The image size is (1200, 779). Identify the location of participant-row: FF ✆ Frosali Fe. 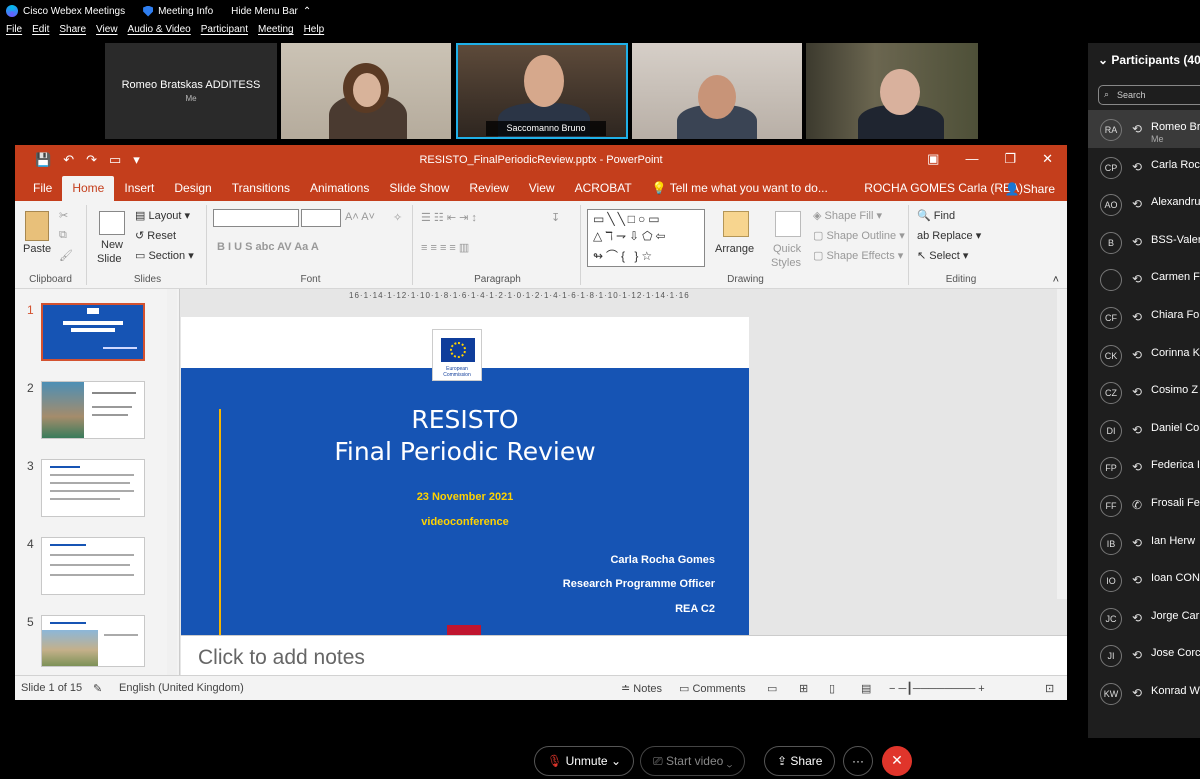
(1144, 505).